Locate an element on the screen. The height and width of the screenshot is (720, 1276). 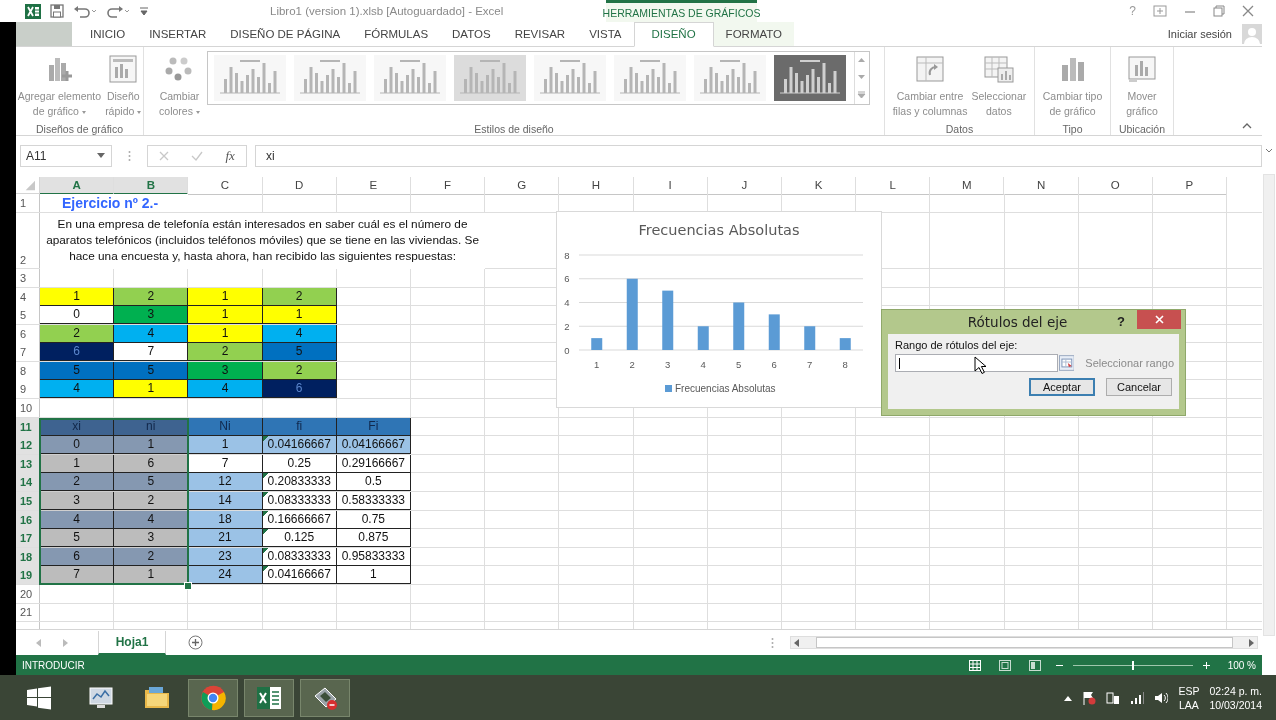
ribbon-tab: DISEÑO is located at coordinates (673, 34).